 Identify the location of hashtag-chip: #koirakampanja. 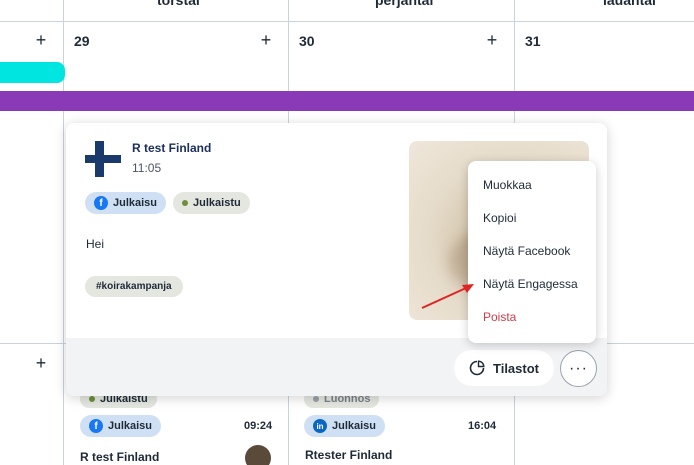
(134, 286).